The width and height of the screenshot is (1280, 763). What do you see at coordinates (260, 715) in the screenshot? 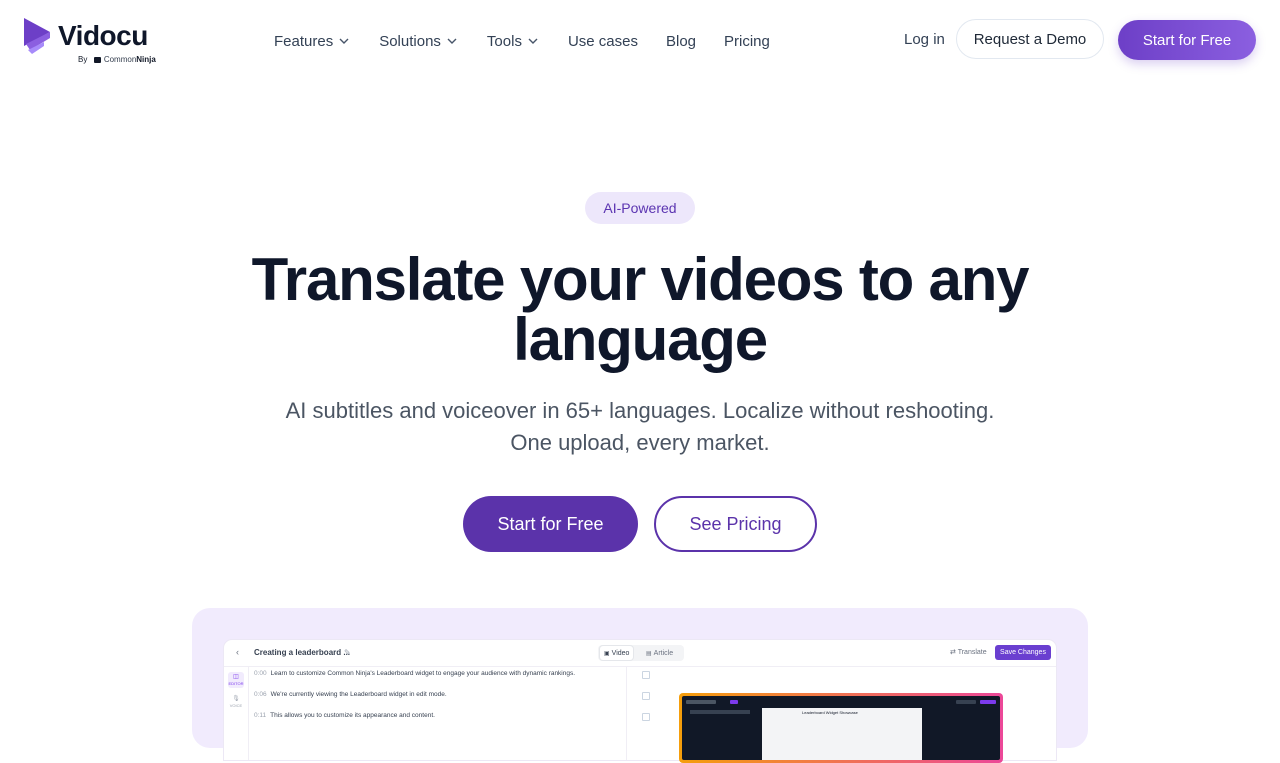
I see `transcript-time: 0:11` at bounding box center [260, 715].